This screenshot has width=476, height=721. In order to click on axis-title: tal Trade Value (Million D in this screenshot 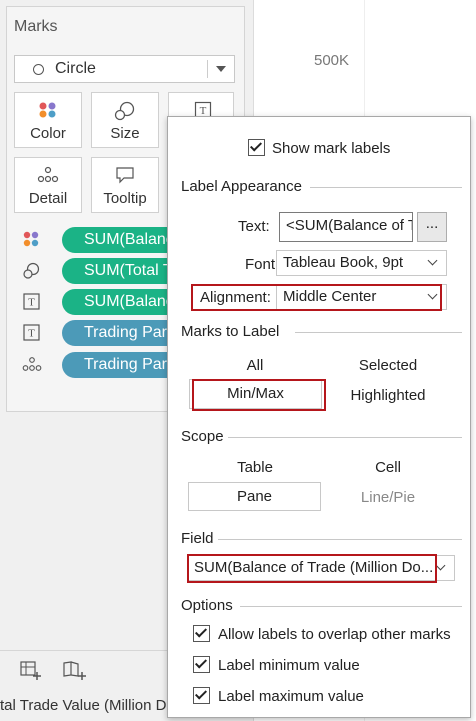, I will do `click(83, 705)`.